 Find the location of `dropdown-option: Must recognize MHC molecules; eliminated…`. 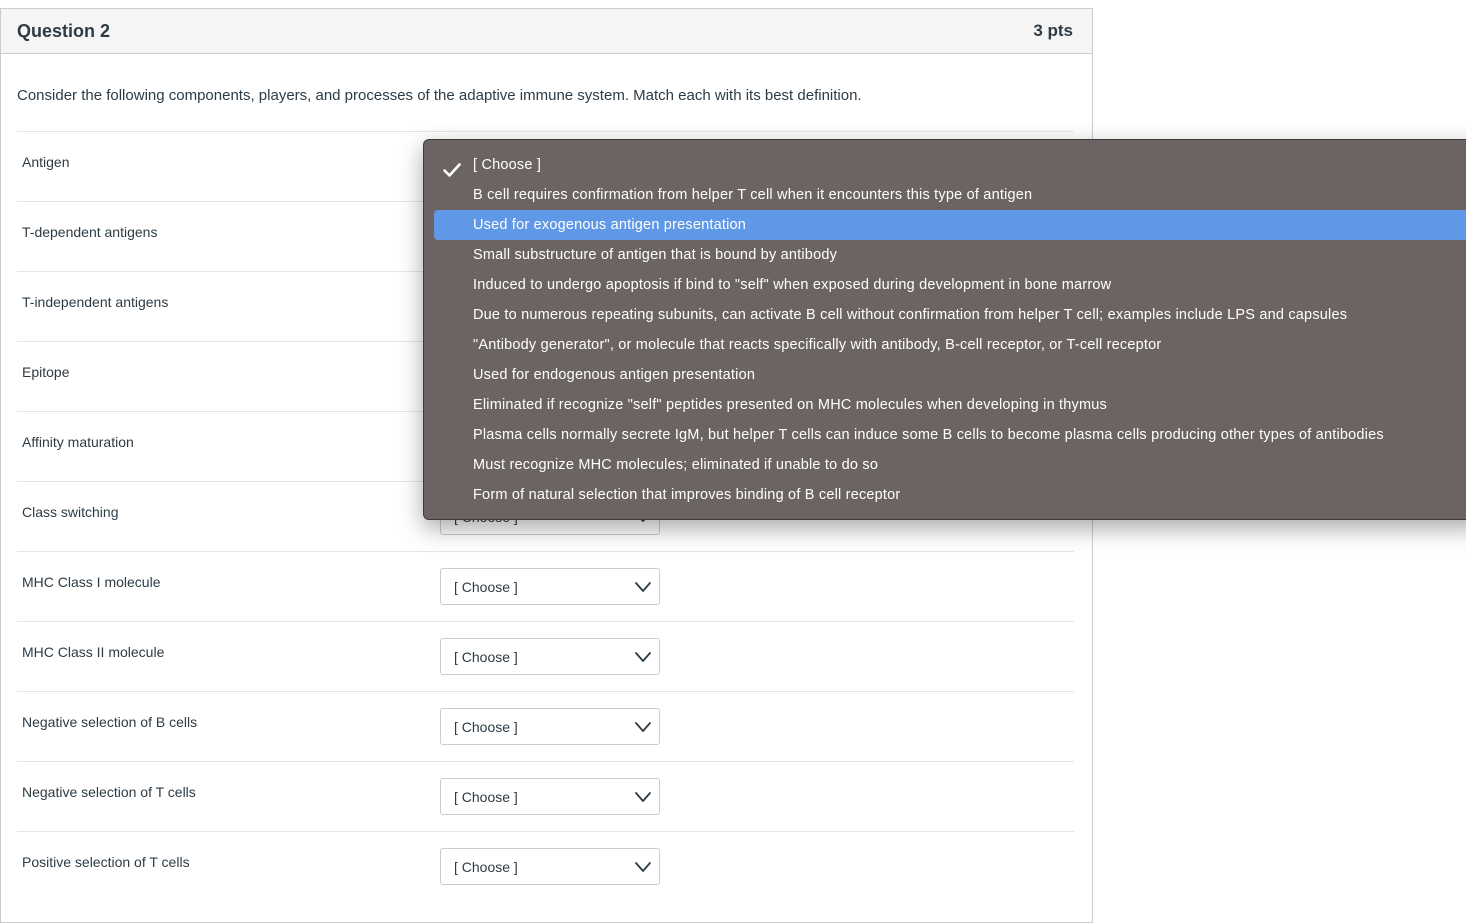

dropdown-option: Must recognize MHC molecules; eliminated… is located at coordinates (950, 465).